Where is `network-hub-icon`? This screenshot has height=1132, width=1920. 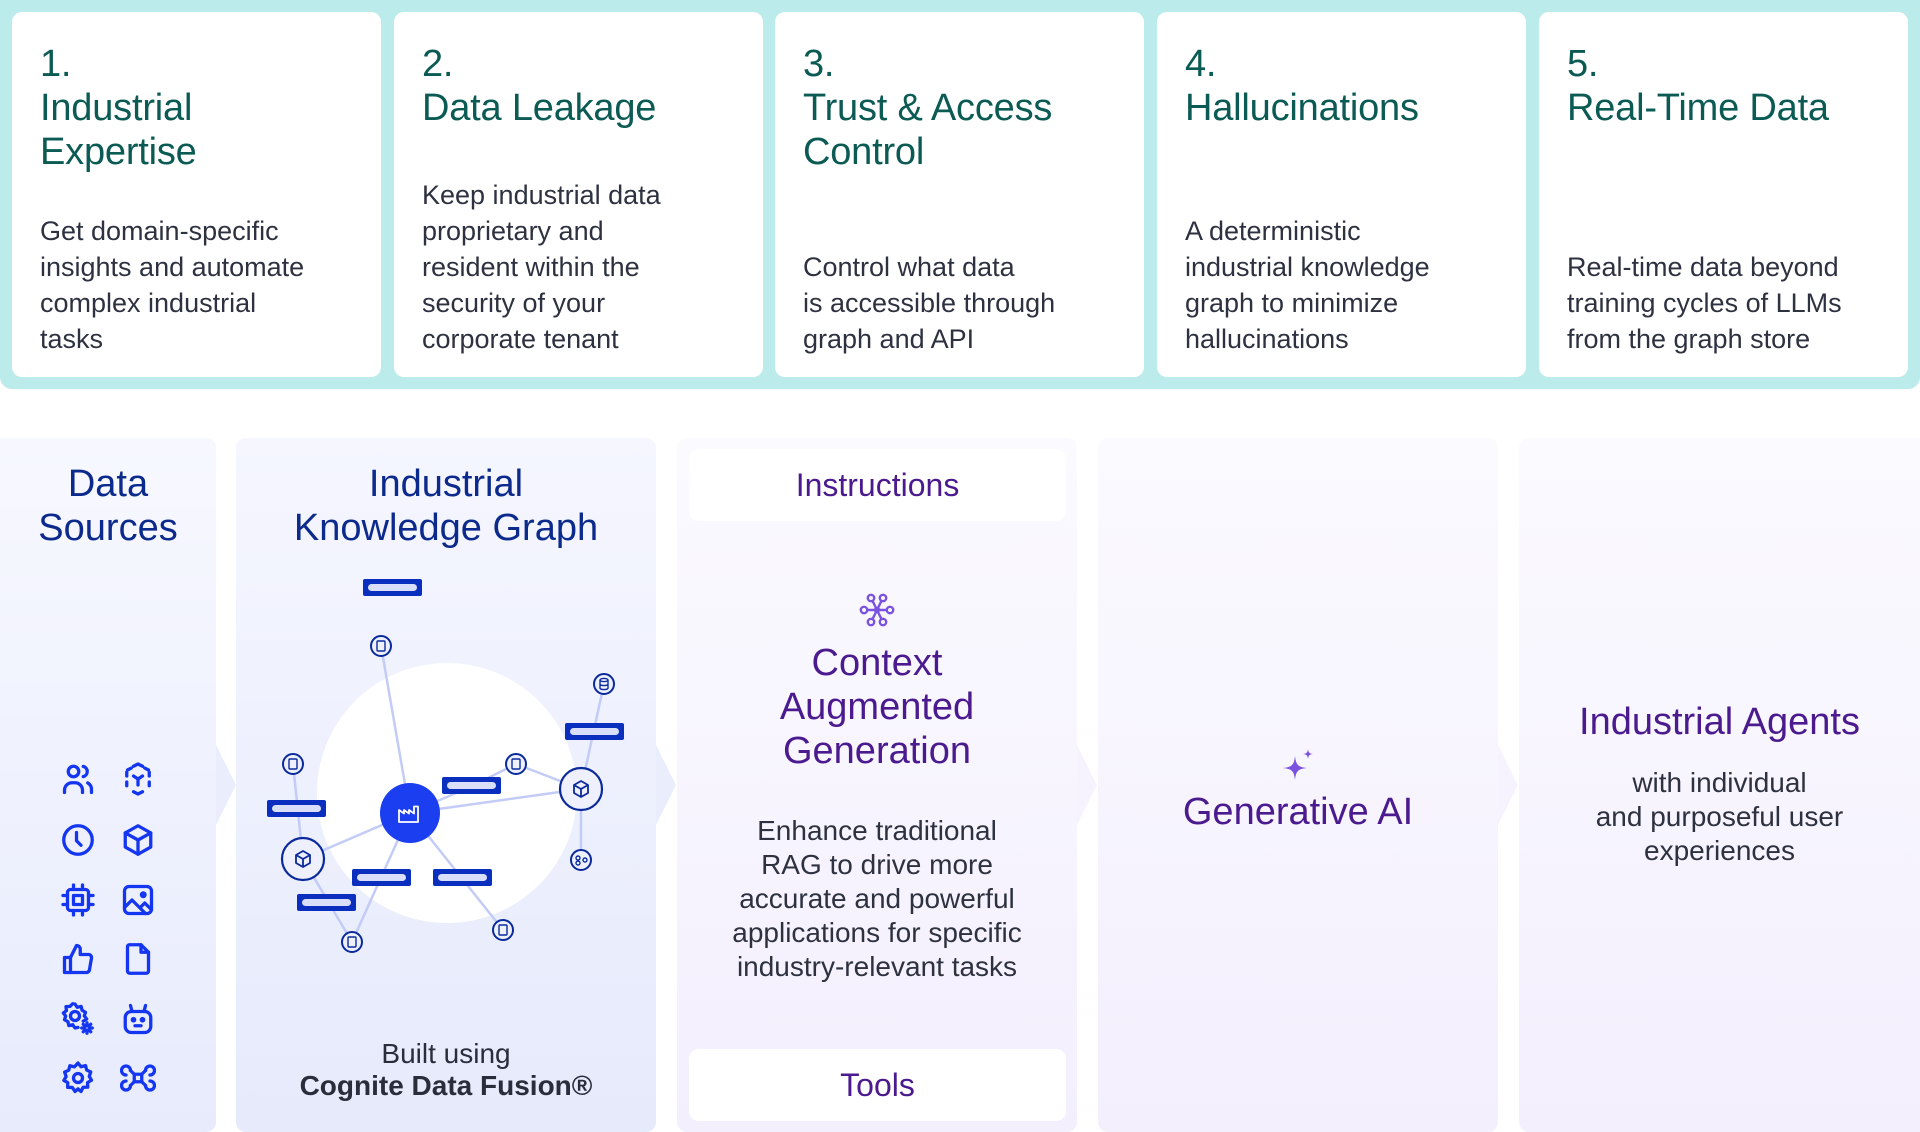
network-hub-icon is located at coordinates (877, 610).